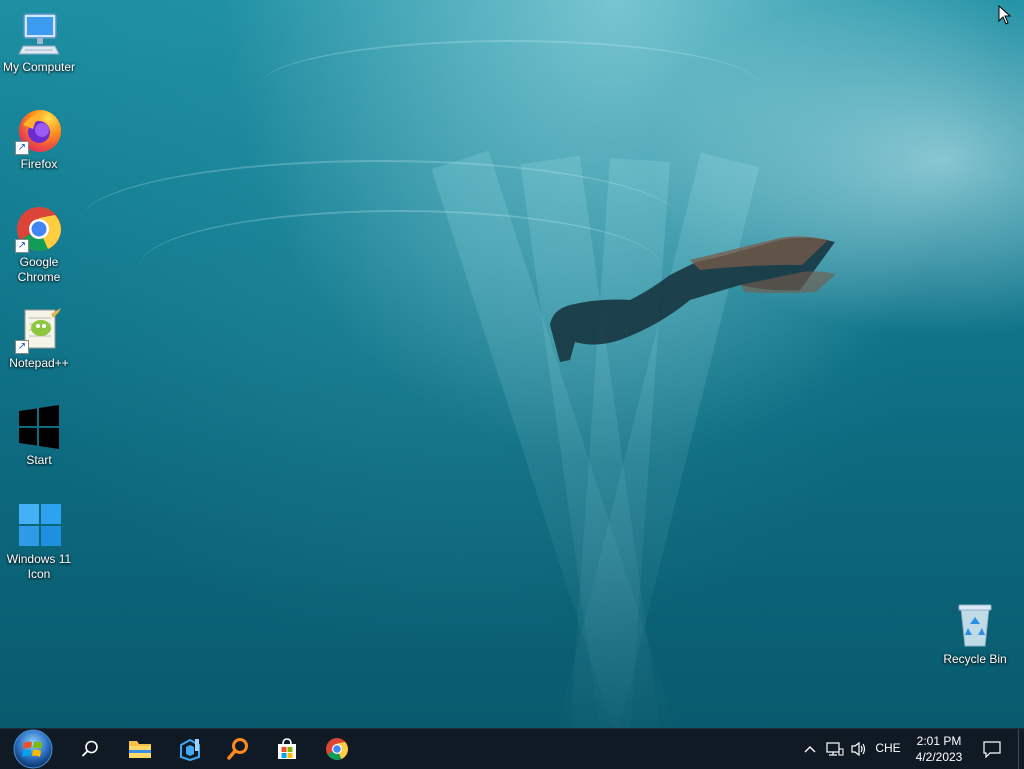 This screenshot has width=1024, height=769. Describe the element at coordinates (1021, 749) in the screenshot. I see `show-desktop-button` at that location.